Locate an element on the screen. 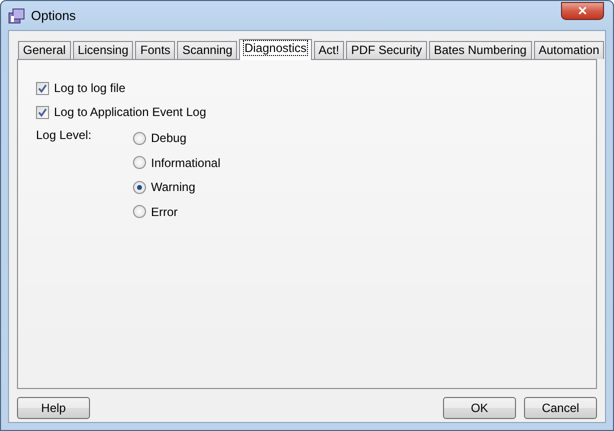 Image resolution: width=614 pixels, height=431 pixels. tab: Fonts is located at coordinates (155, 50).